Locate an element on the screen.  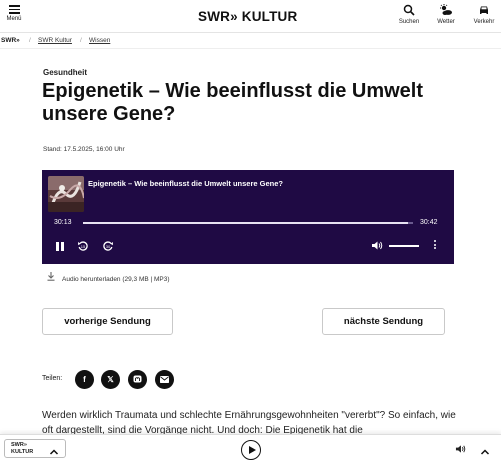
x-icon: 𝕏 is located at coordinates (110, 379).